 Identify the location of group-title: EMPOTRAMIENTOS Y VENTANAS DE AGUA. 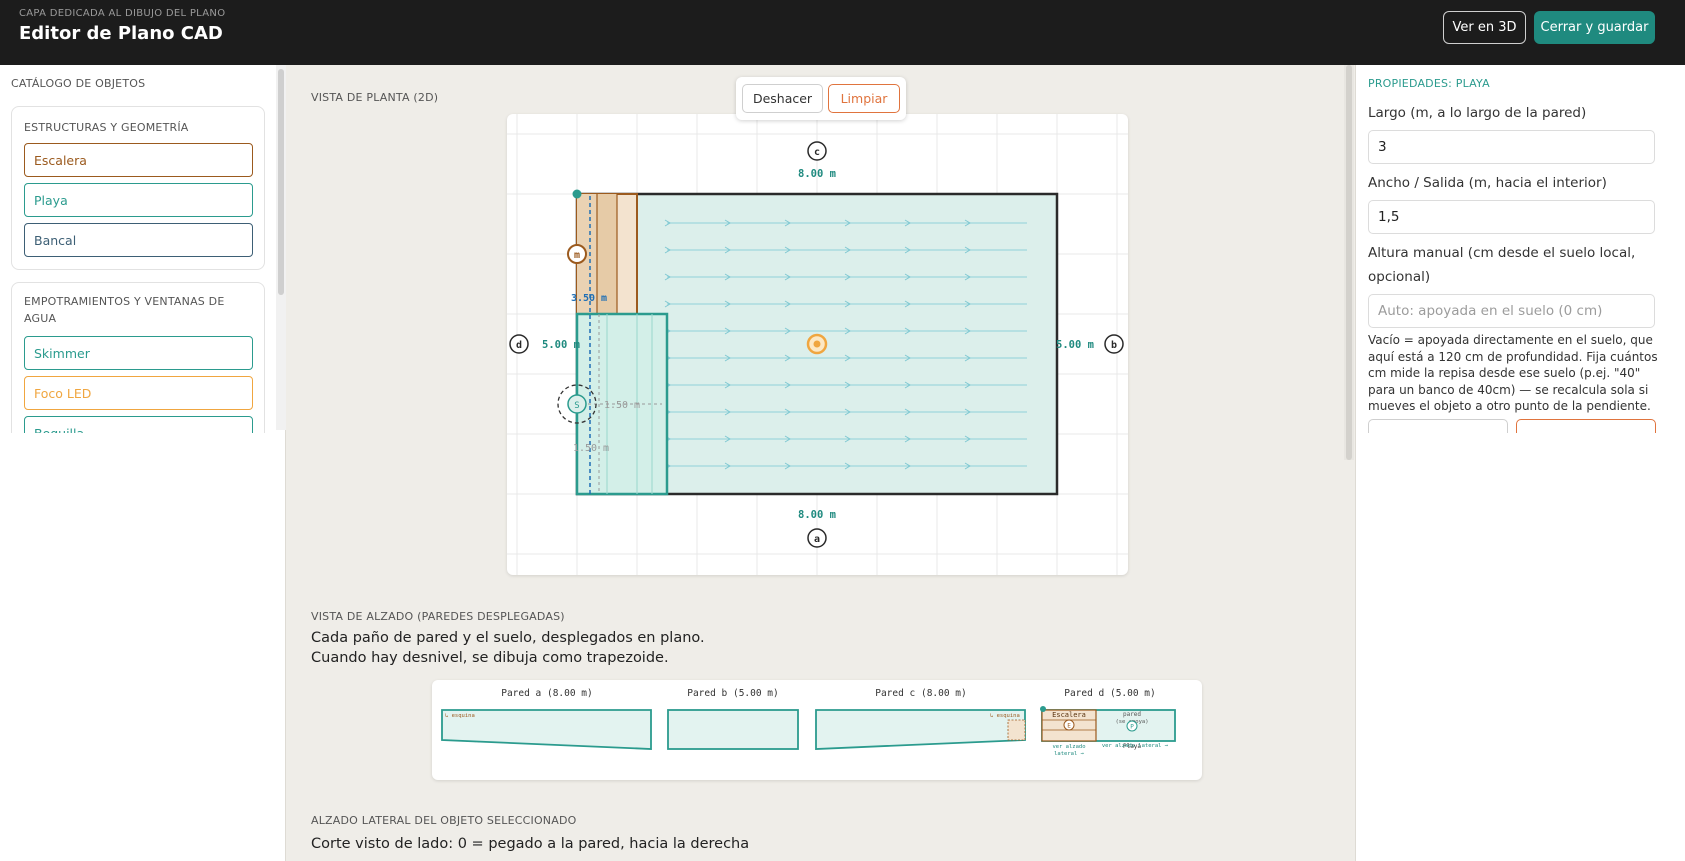
(124, 310).